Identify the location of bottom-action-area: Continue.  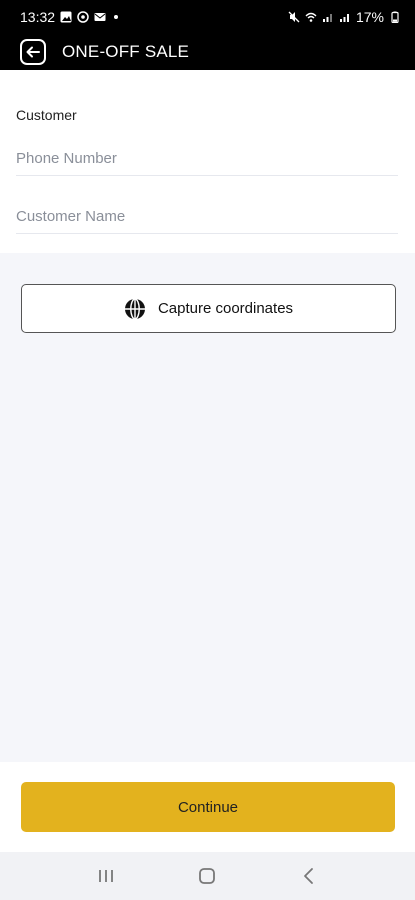
(207, 807).